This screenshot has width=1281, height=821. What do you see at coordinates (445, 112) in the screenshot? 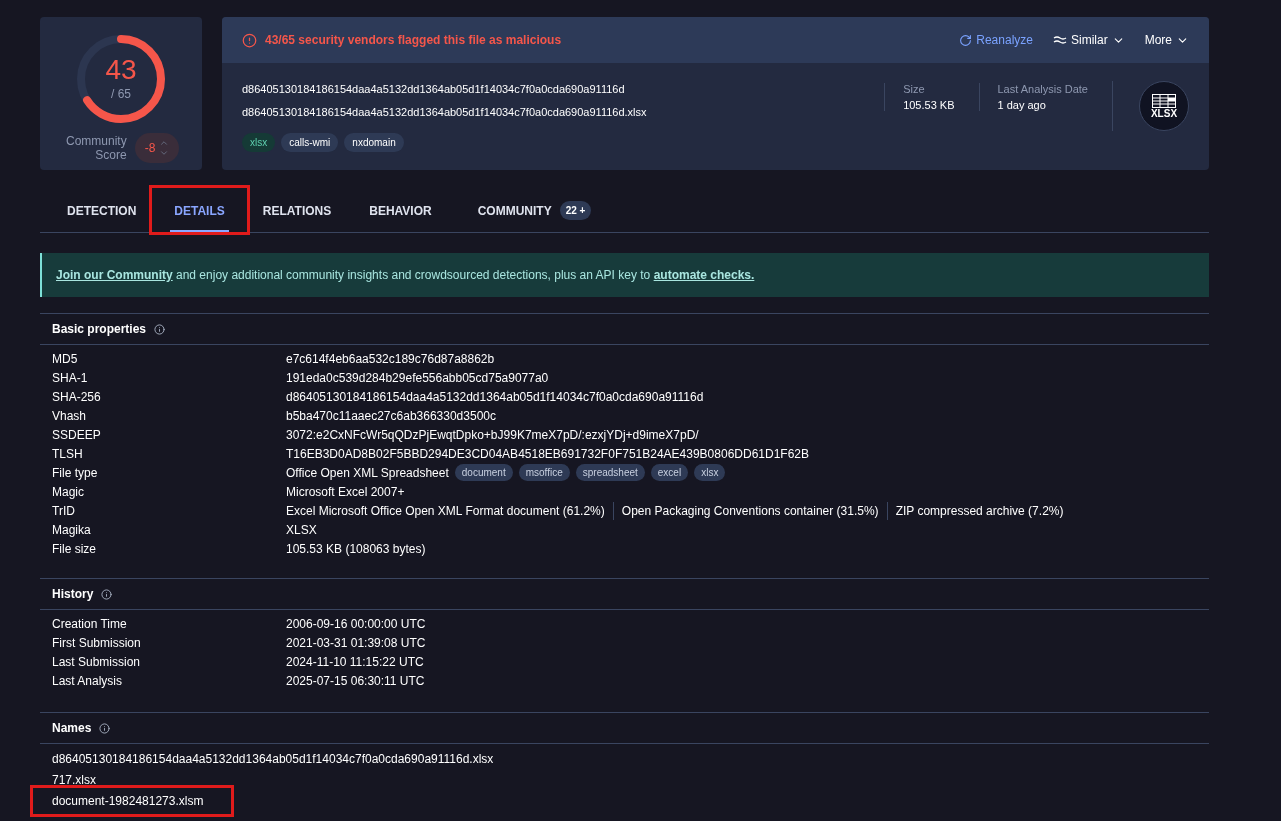
I see `file-name: d86405130184186154daa4a5132dd1364ab05d1f14034c7f0a0cda690a91116d.xlsx` at bounding box center [445, 112].